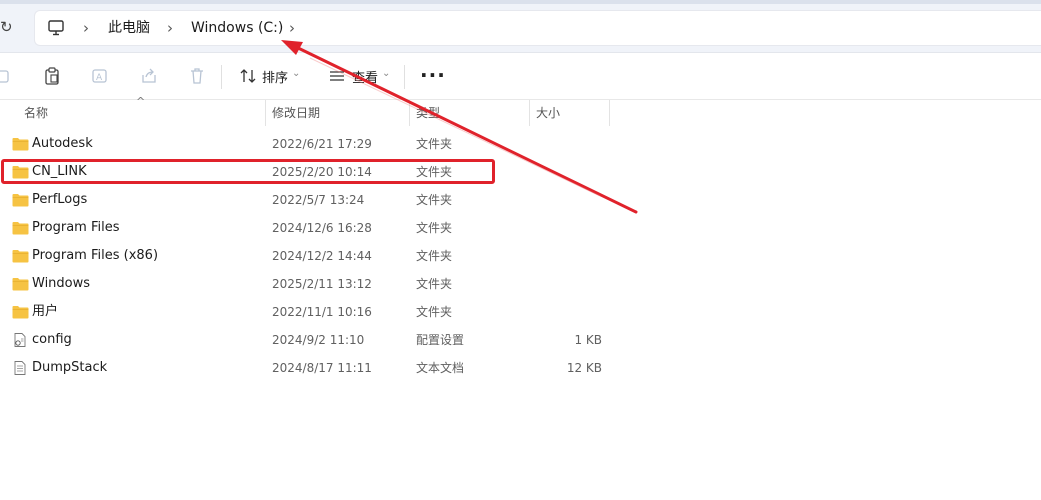 The height and width of the screenshot is (500, 1041). Describe the element at coordinates (365, 76) in the screenshot. I see `view-button: 查看` at that location.